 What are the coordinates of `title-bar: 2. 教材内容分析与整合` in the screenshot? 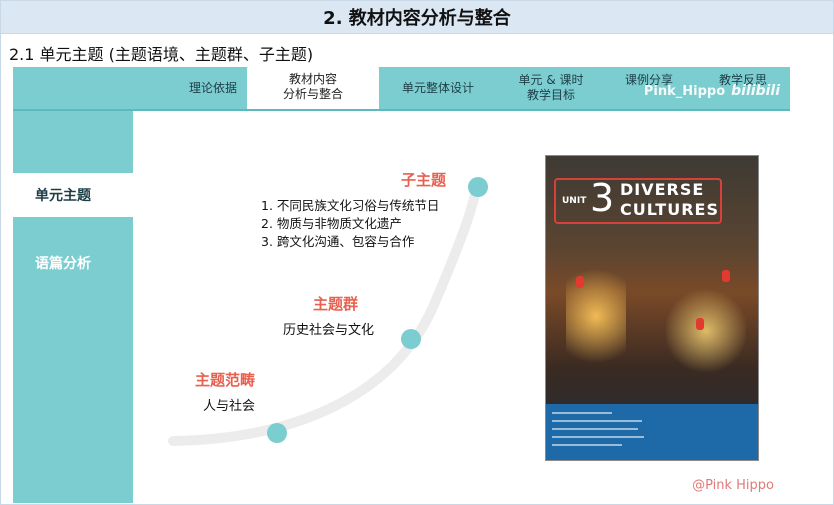 It's located at (417, 17).